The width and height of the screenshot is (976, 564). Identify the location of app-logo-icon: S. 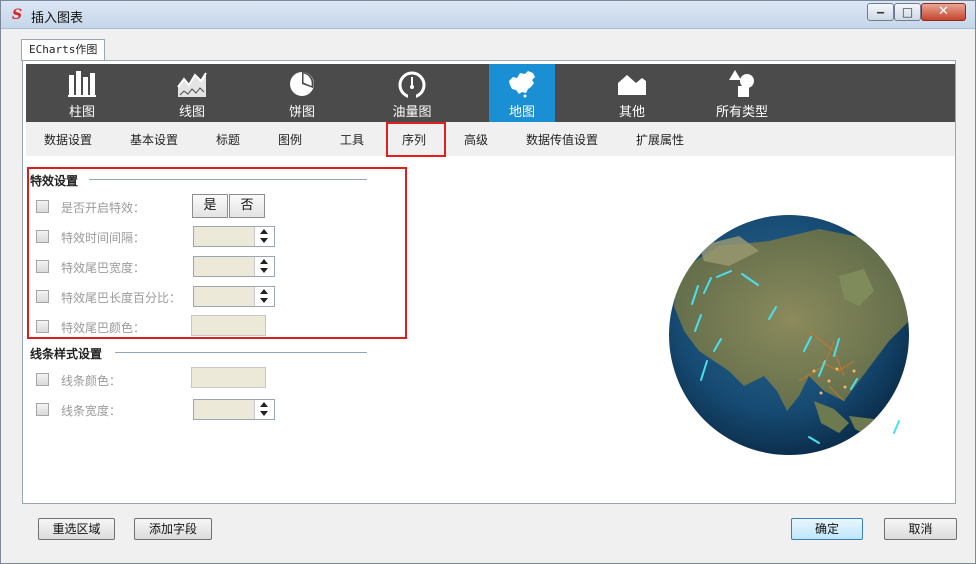
(17, 15).